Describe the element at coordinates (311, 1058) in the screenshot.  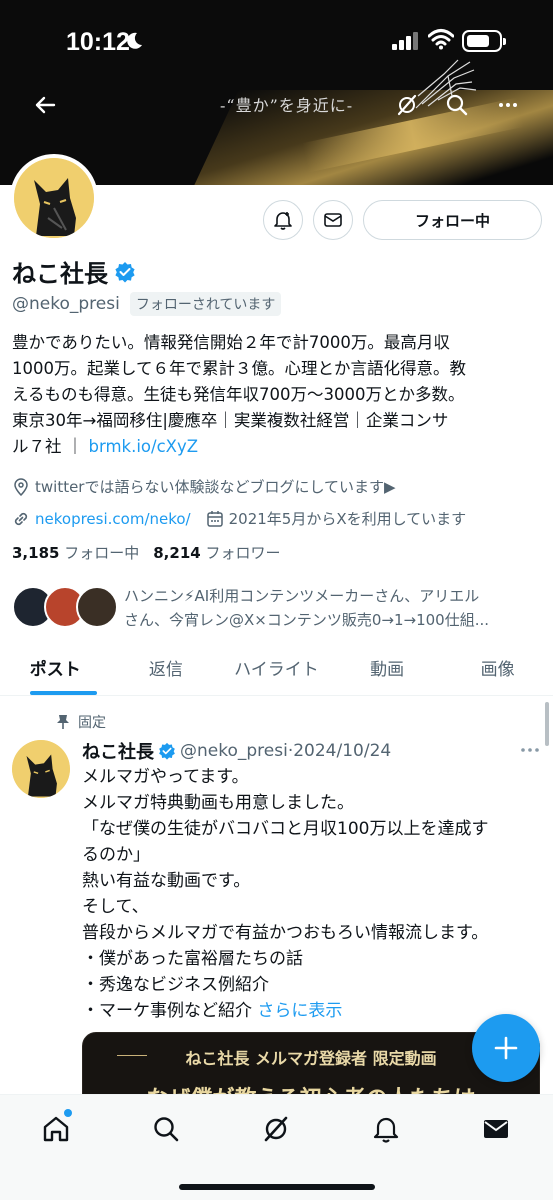
I see `media-caption: ねこ社長 メルマガ登録者 限定動画` at that location.